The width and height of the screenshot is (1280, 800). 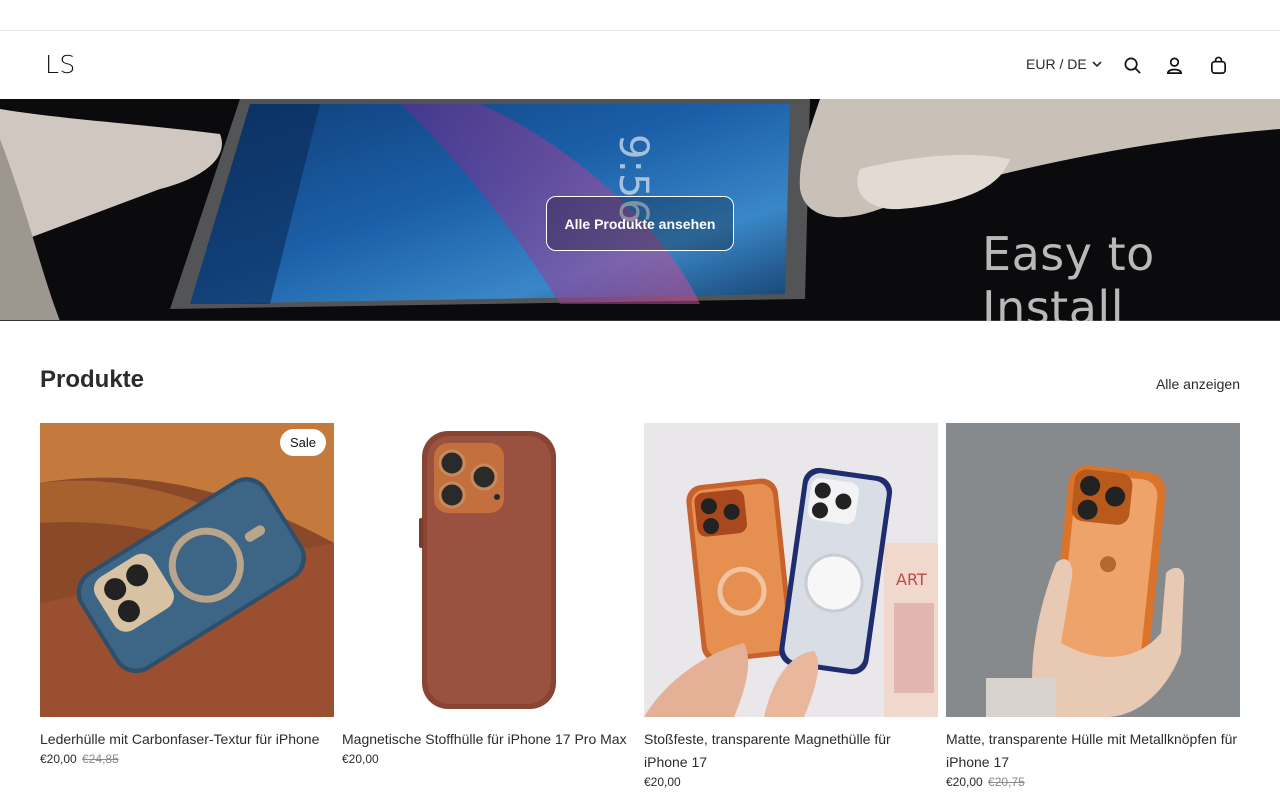 I want to click on product-image: Sale, so click(x=187, y=570).